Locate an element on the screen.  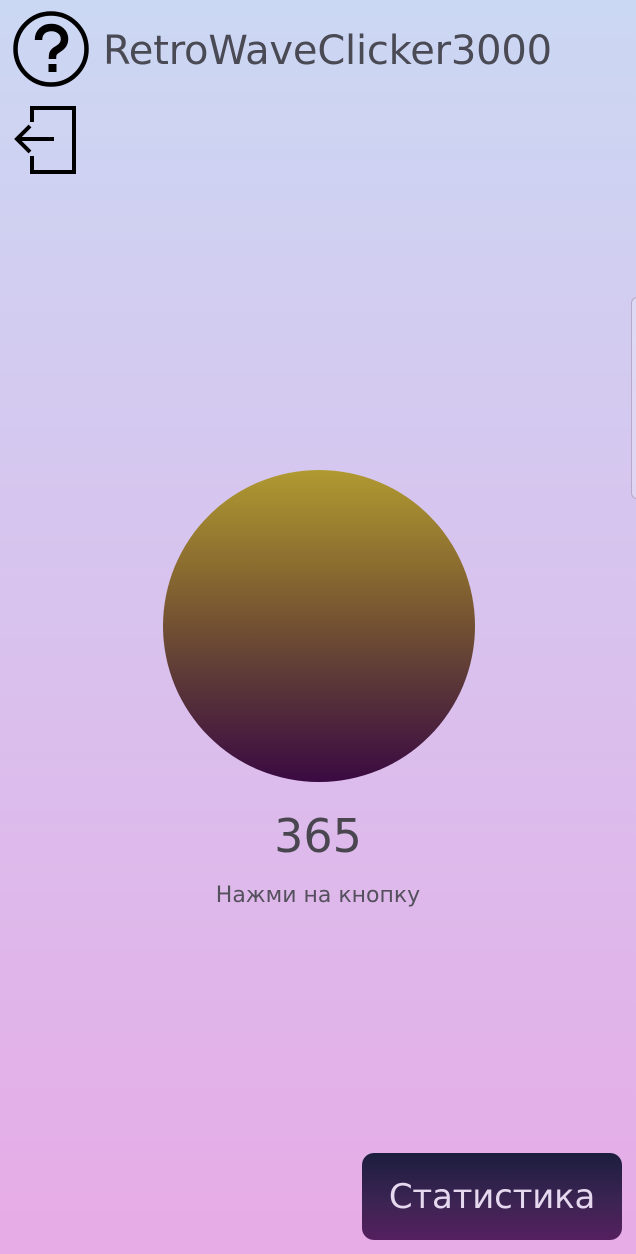
statistics-button: Статистика is located at coordinates (492, 1196).